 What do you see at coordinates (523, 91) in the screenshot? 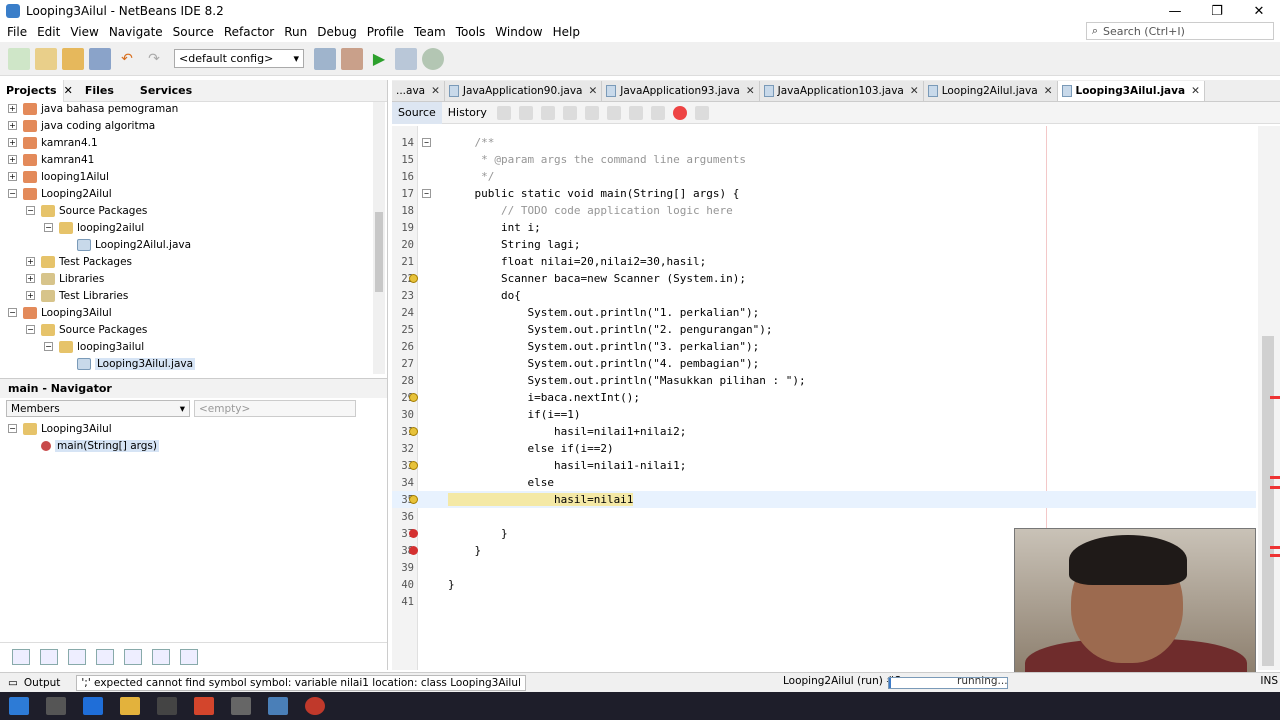
I see `editor-tab: JavaApplication90.java ✕` at bounding box center [523, 91].